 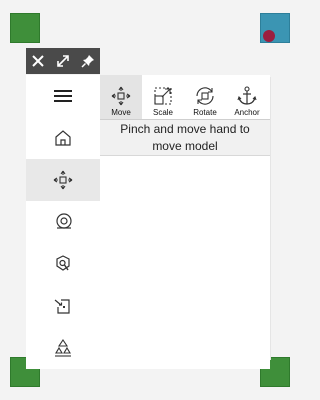 I want to click on expand-button, so click(x=63, y=61).